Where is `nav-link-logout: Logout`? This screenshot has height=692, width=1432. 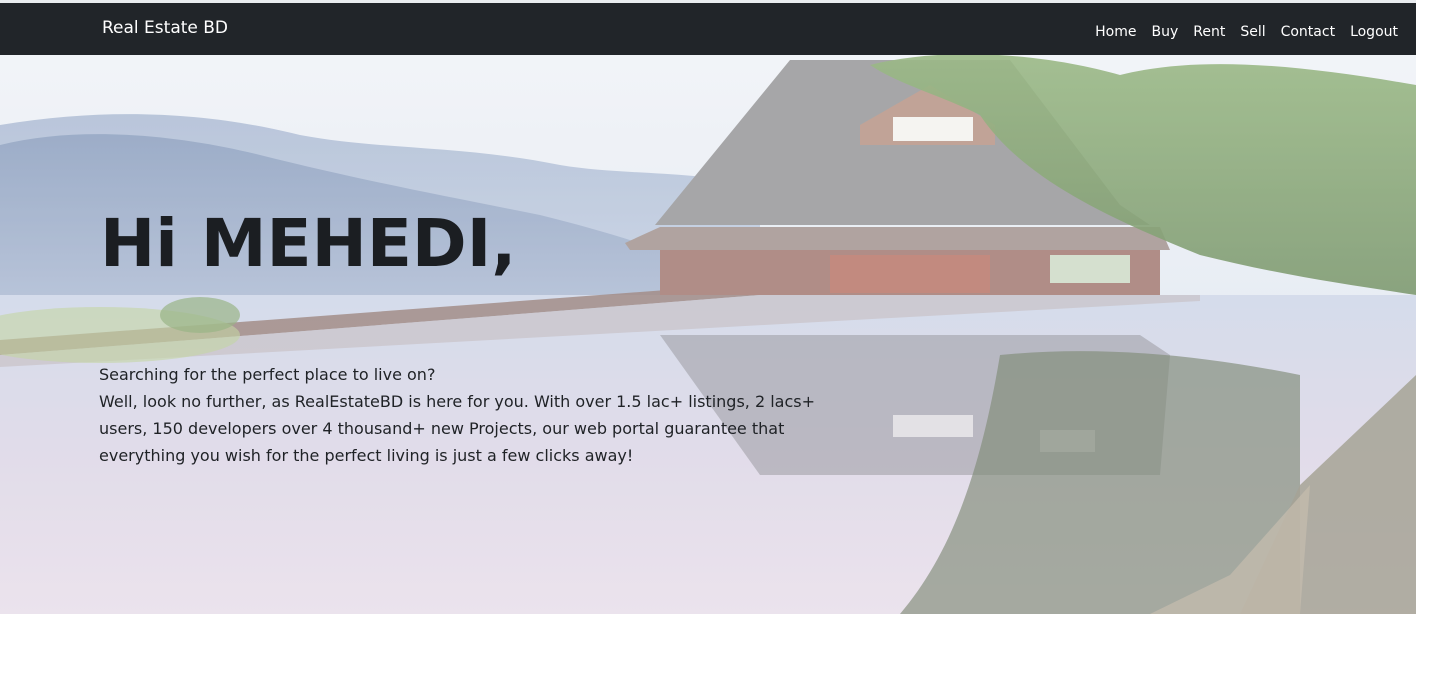 nav-link-logout: Logout is located at coordinates (1374, 32).